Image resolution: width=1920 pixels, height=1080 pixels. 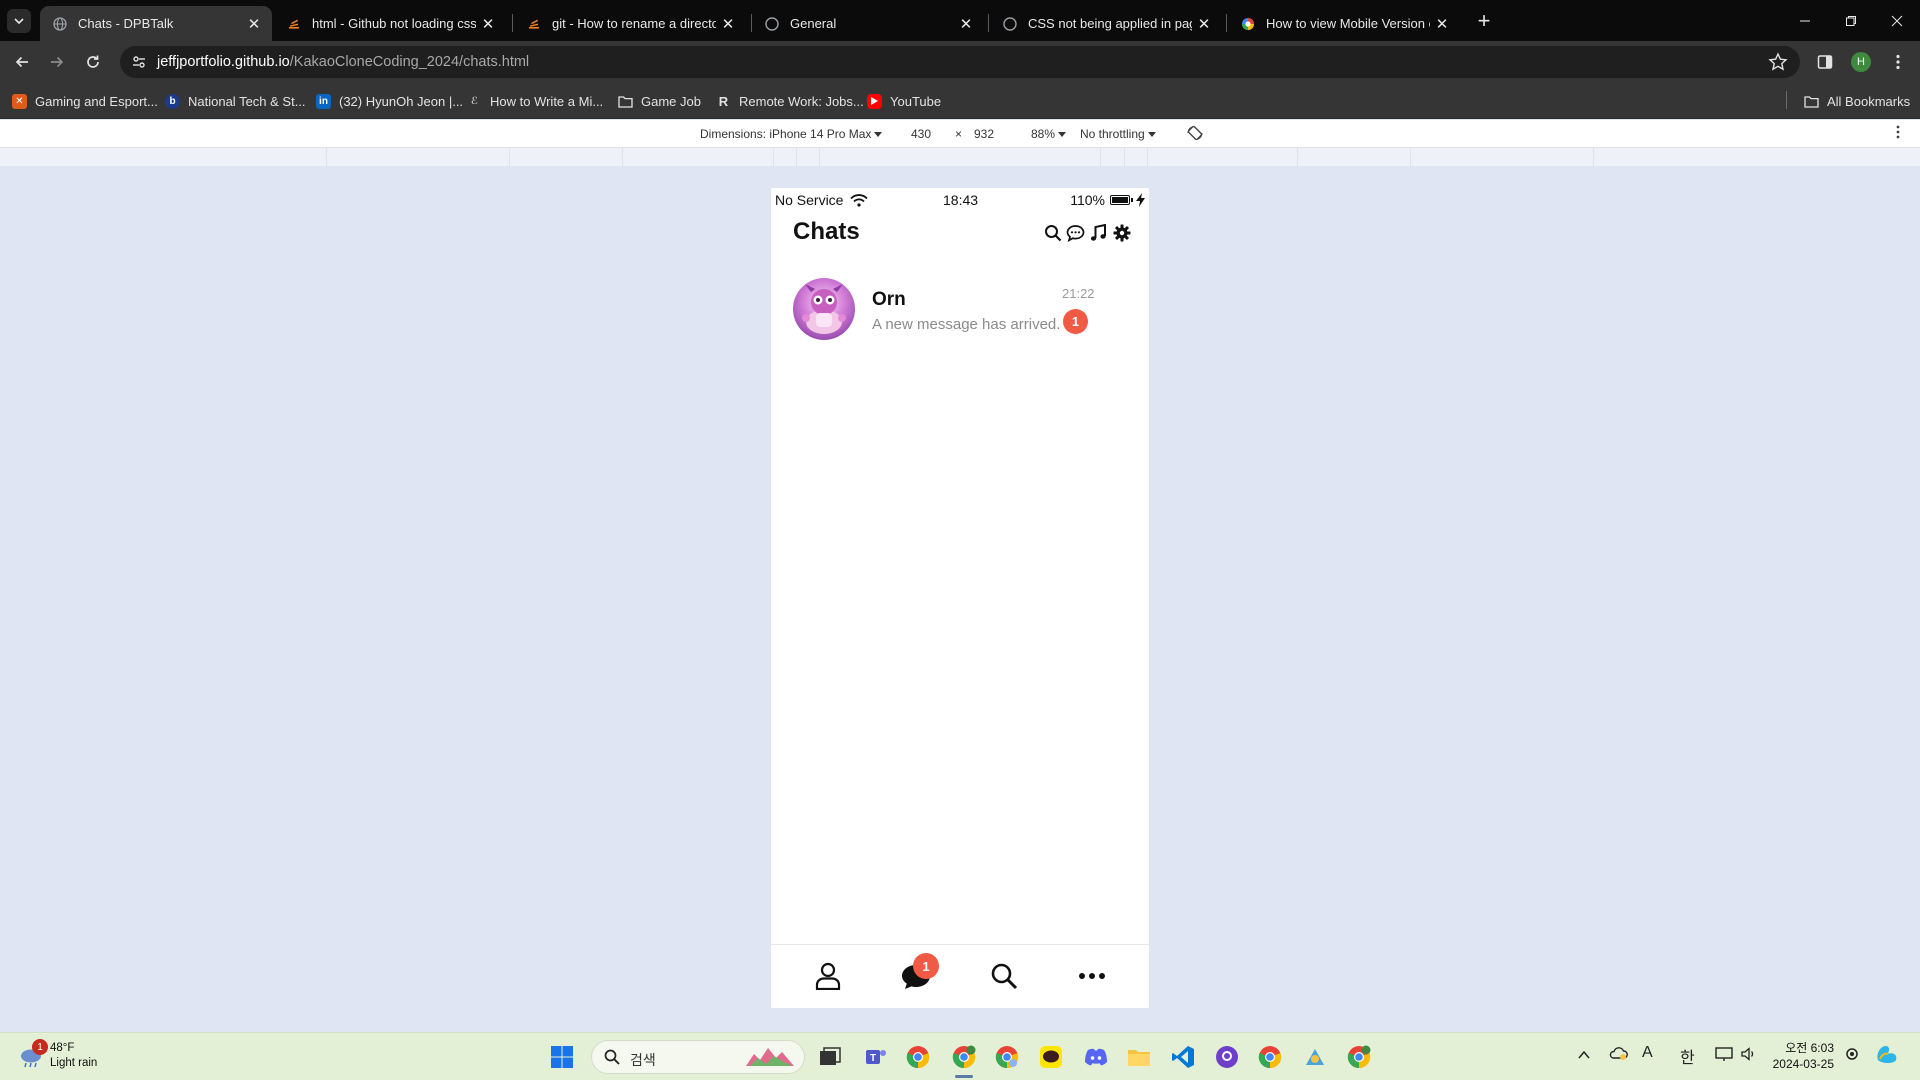 What do you see at coordinates (964, 1057) in the screenshot?
I see `taskbar-chrome-profile-active` at bounding box center [964, 1057].